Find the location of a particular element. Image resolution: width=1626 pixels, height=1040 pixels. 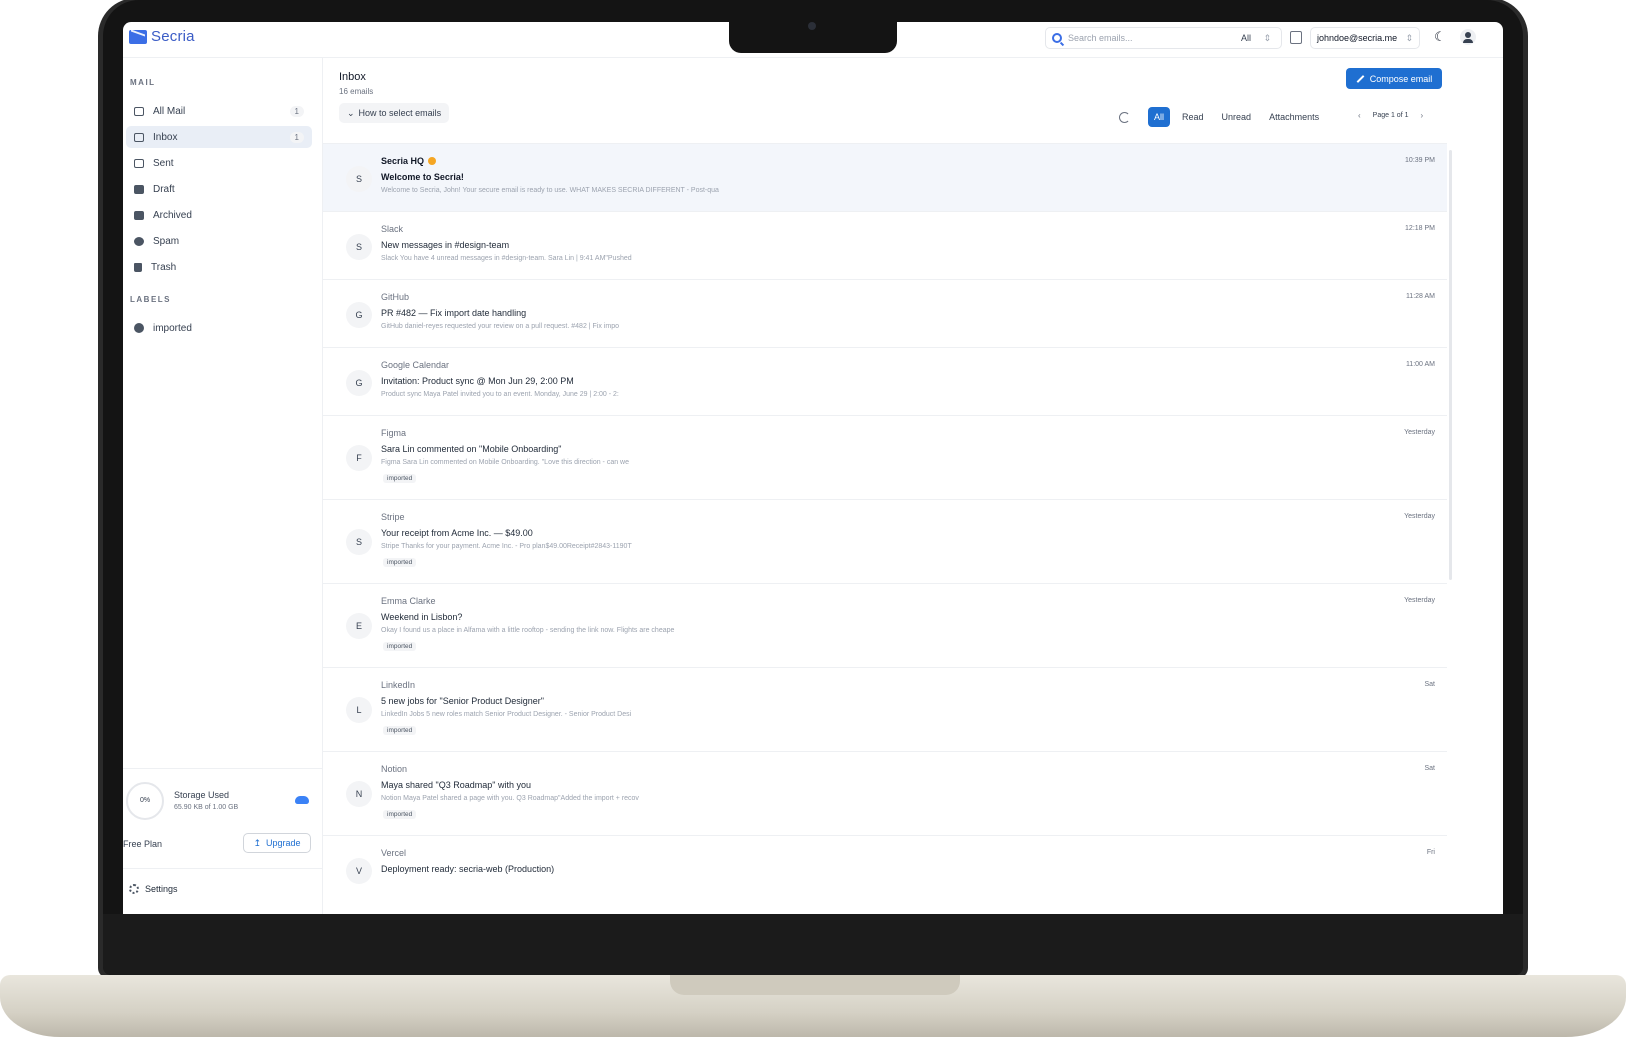

user-icon is located at coordinates (1468, 37).